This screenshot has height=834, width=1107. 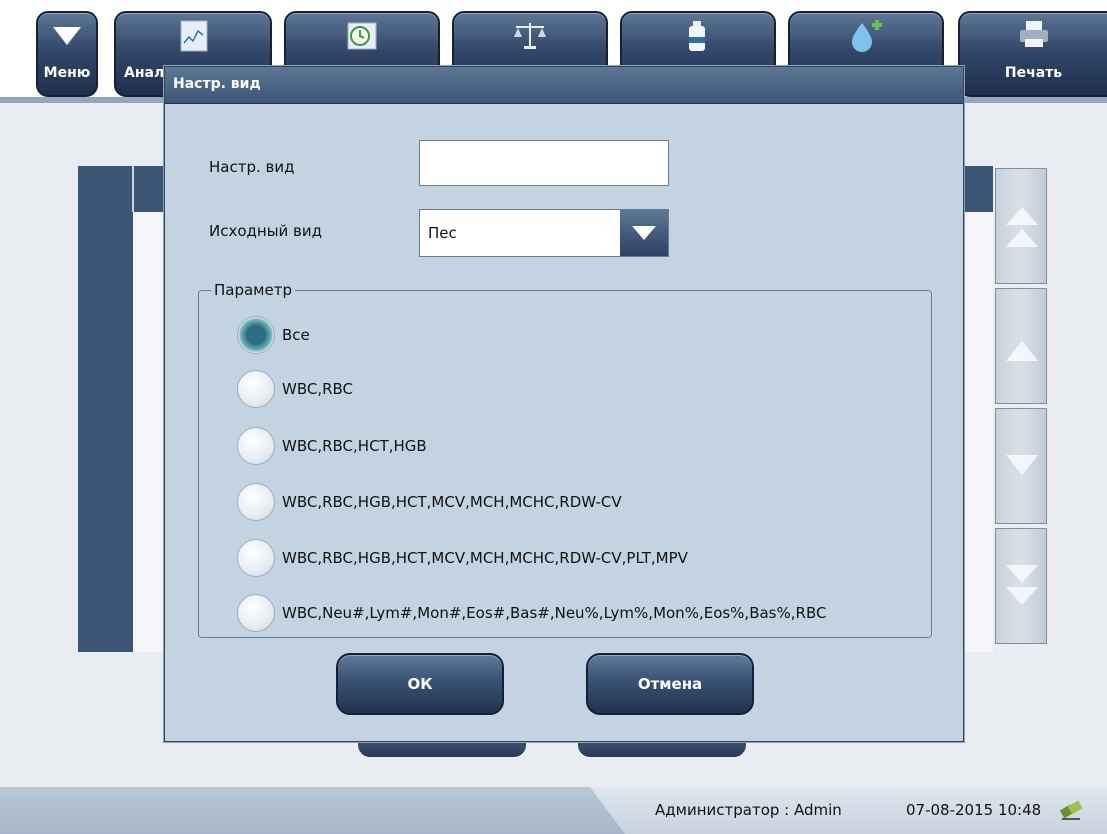 I want to click on bottle-icon, so click(x=697, y=36).